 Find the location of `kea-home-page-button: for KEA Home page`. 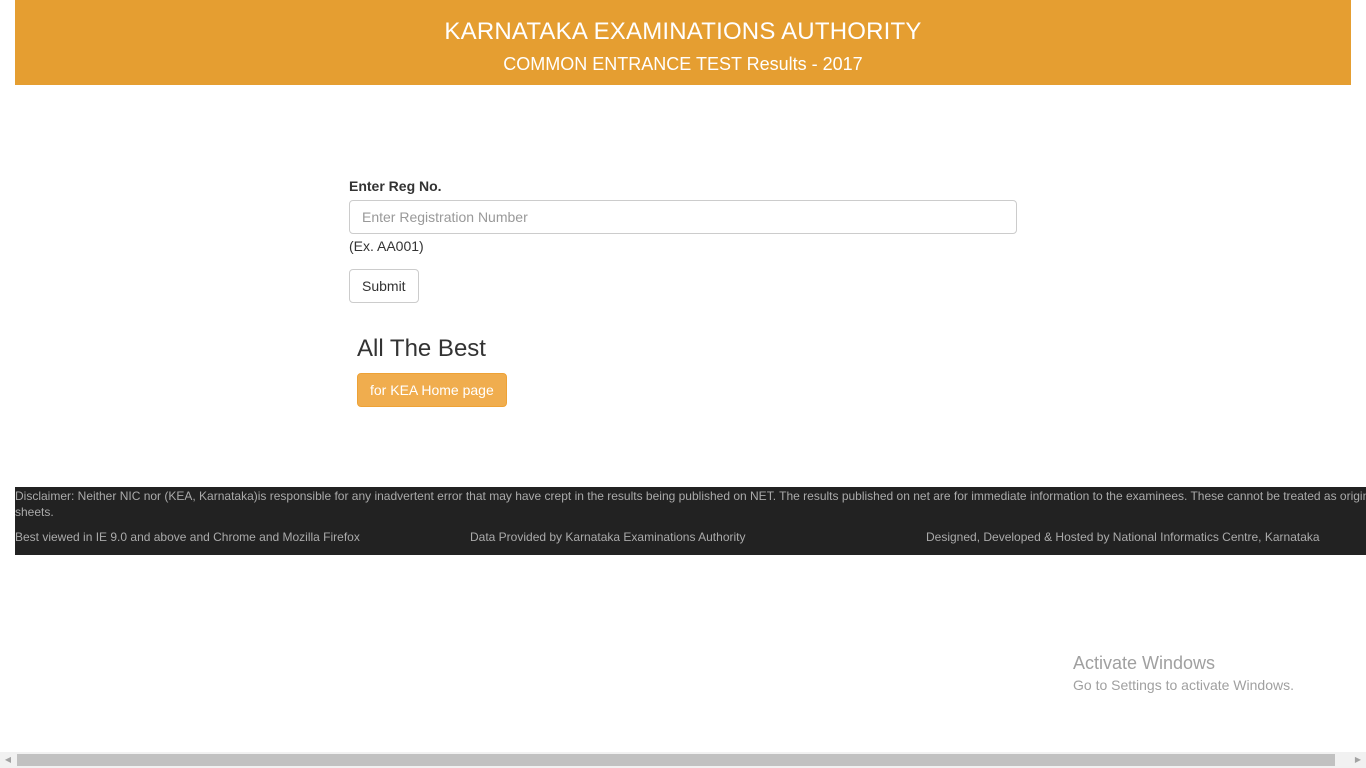

kea-home-page-button: for KEA Home page is located at coordinates (432, 390).